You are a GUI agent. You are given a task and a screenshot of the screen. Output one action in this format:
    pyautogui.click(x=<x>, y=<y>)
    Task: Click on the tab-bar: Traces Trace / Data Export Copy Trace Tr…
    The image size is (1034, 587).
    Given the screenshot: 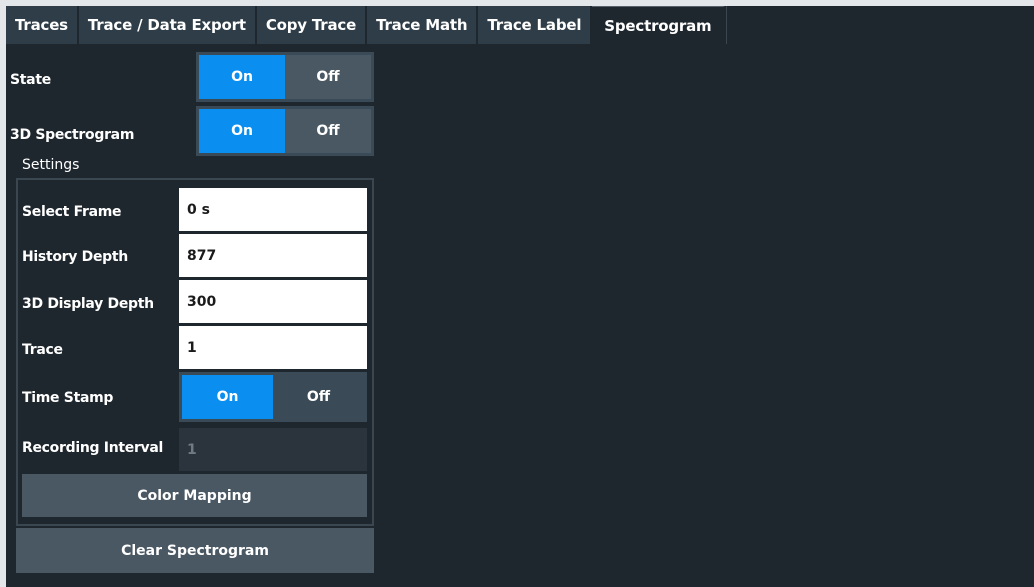 What is the action you would take?
    pyautogui.click(x=520, y=25)
    